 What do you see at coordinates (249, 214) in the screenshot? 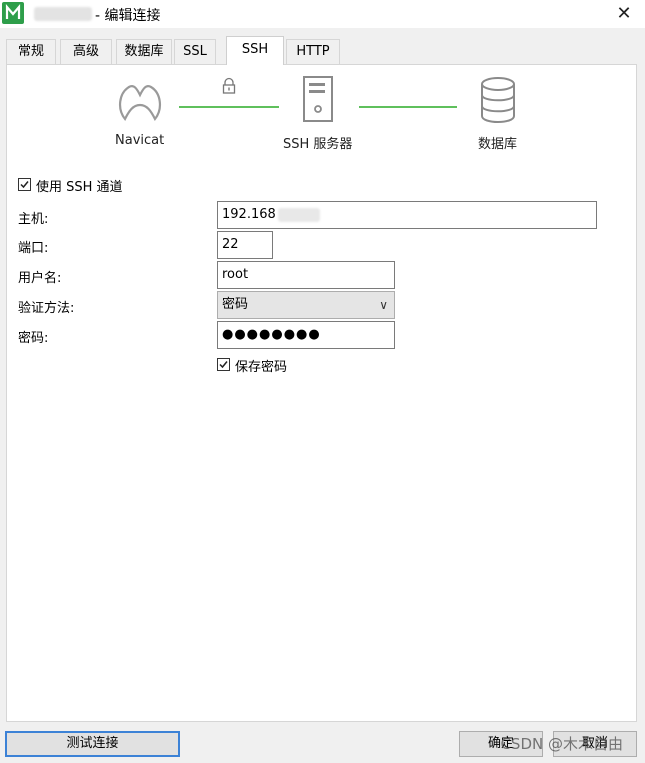
I see `host-value: 192.168` at bounding box center [249, 214].